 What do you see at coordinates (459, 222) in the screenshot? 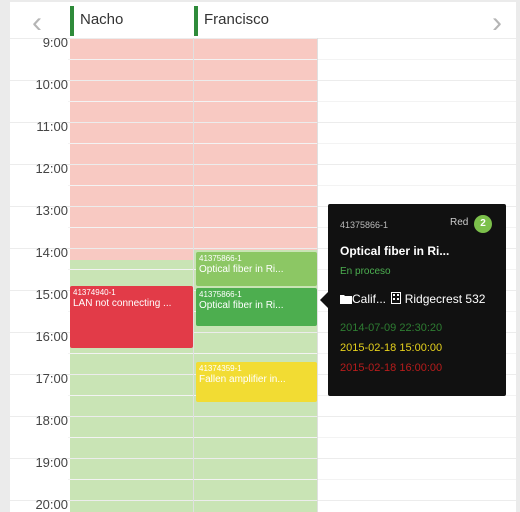
I see `popup-group: Red` at bounding box center [459, 222].